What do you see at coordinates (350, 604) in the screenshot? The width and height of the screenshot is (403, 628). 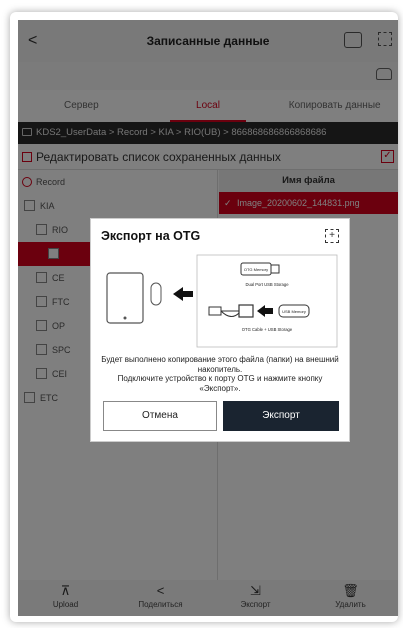 I see `delete-label: Удалить` at bounding box center [350, 604].